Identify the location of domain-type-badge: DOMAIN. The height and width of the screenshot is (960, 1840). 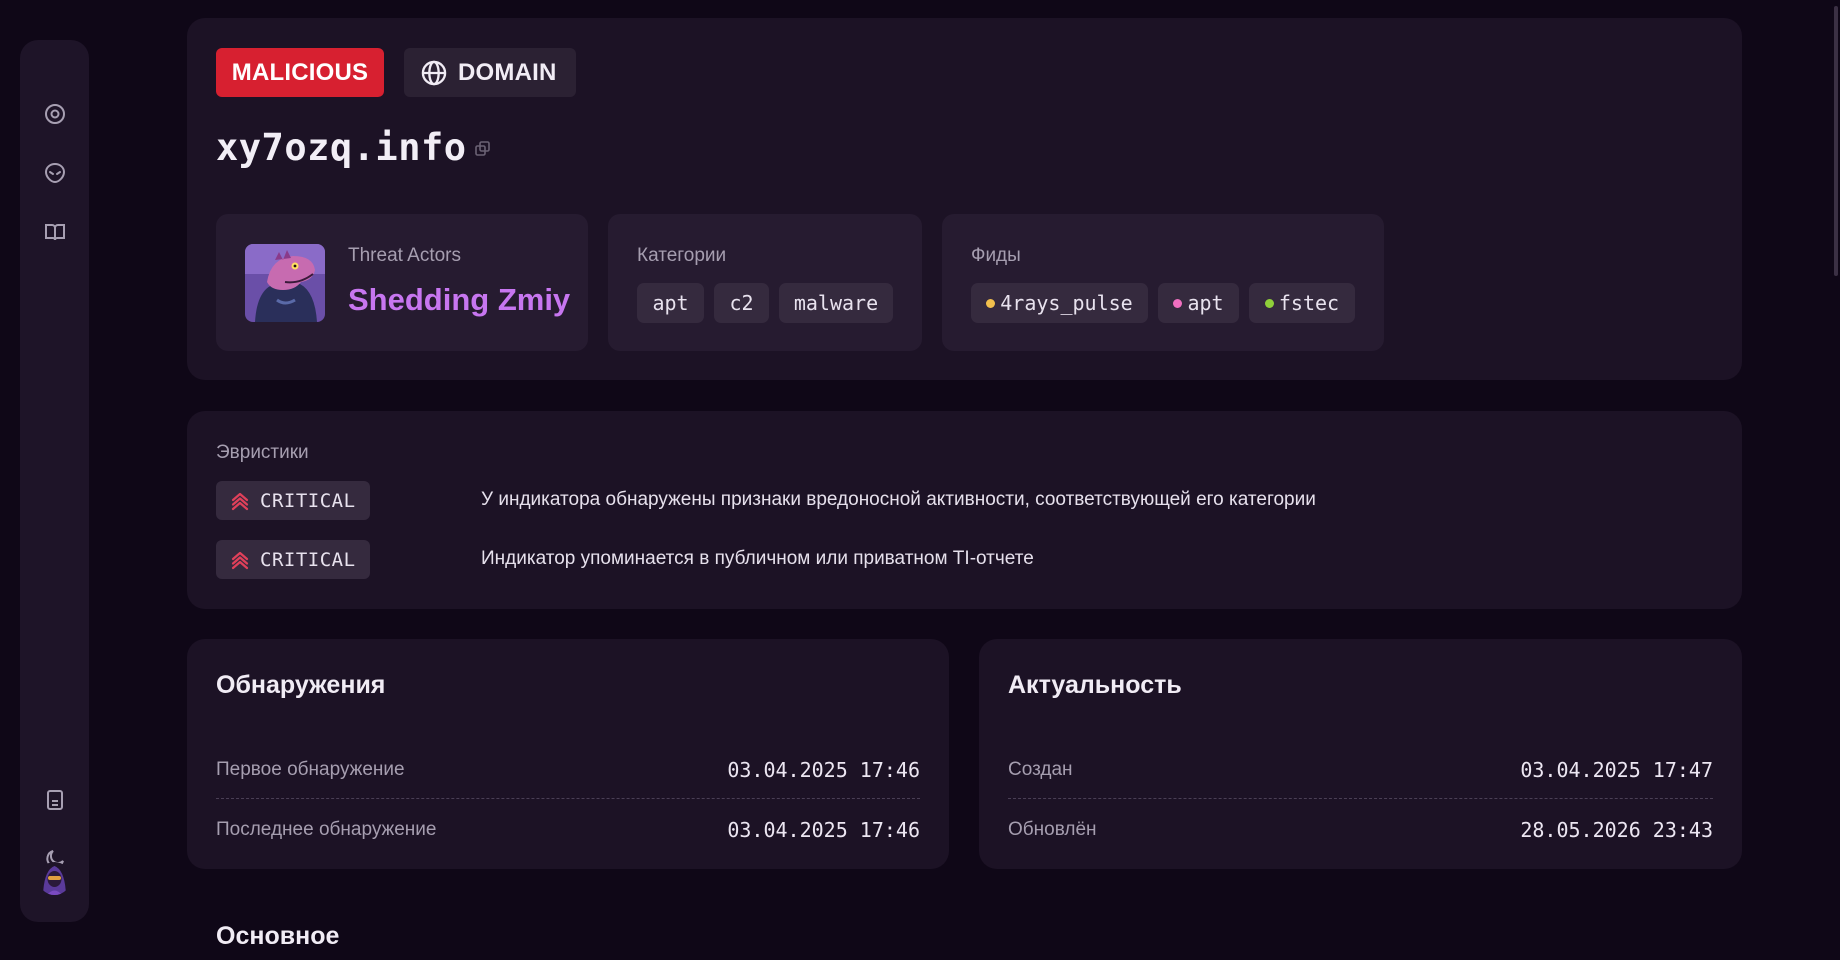
(490, 72).